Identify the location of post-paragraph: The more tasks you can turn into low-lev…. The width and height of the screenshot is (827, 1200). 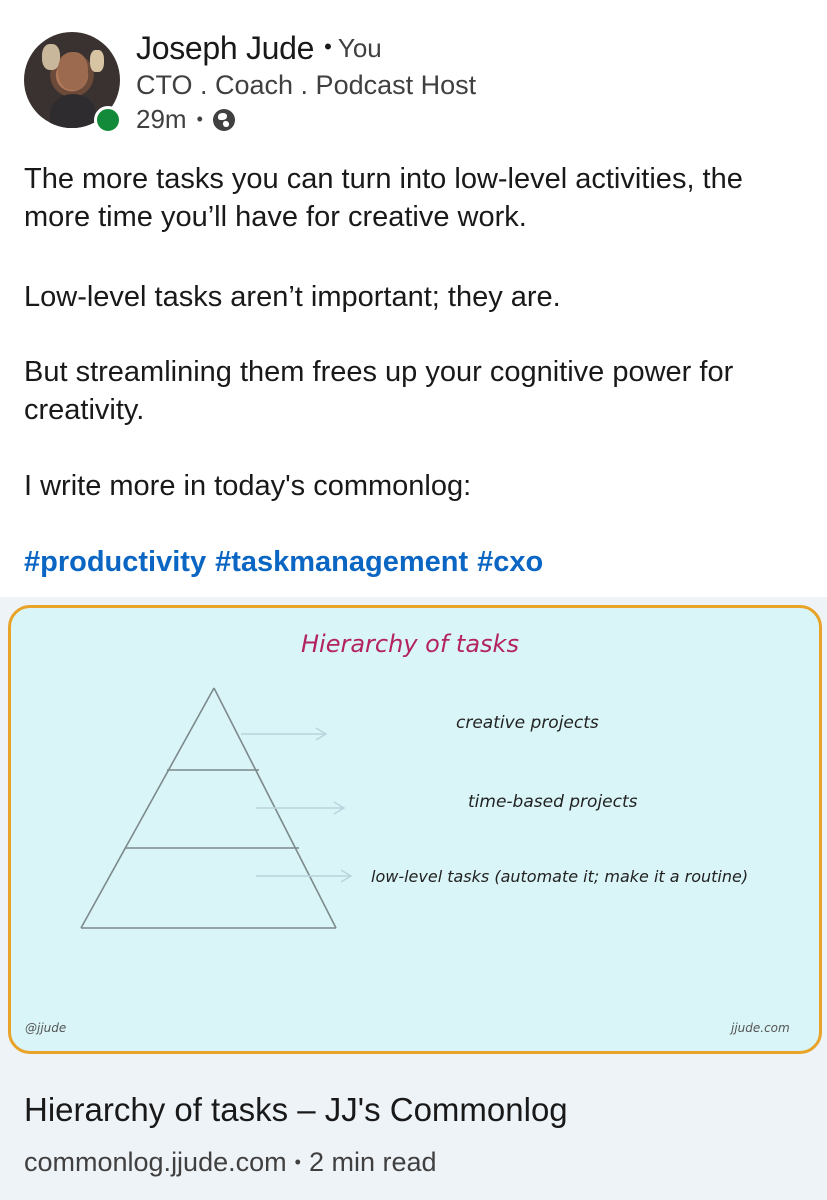
(383, 198).